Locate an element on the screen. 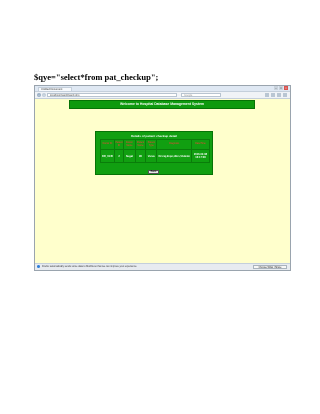 This screenshot has width=320, height=414. header-patient-id: Patient ID is located at coordinates (119, 144).